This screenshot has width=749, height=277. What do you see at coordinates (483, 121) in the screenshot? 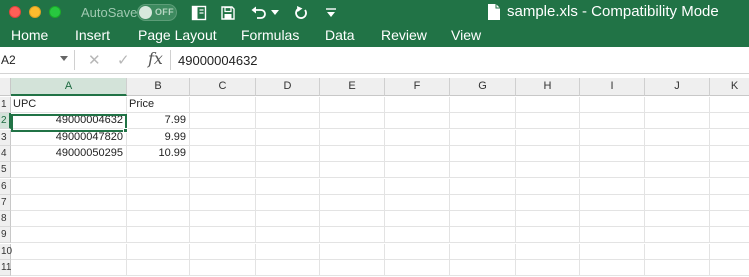
I see `cell-g2` at bounding box center [483, 121].